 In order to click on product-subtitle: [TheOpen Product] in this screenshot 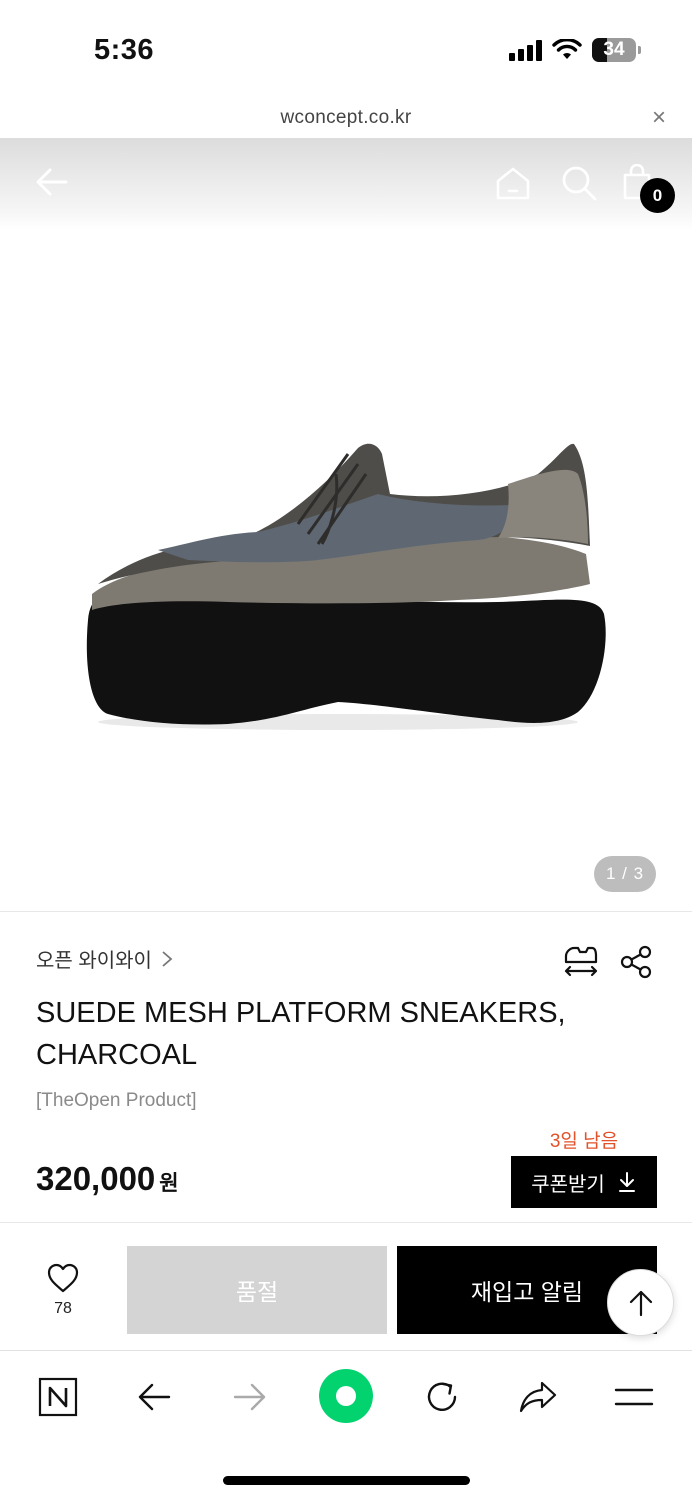, I will do `click(116, 1100)`.